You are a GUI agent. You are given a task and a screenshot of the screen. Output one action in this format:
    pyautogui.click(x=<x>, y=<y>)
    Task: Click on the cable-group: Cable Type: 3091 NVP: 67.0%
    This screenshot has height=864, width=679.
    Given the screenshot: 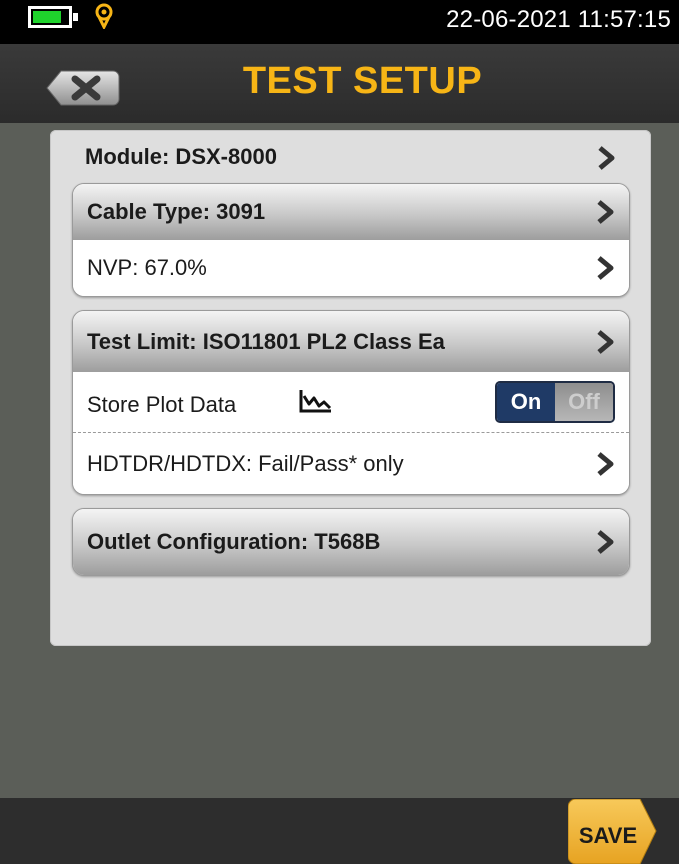 What is the action you would take?
    pyautogui.click(x=351, y=240)
    